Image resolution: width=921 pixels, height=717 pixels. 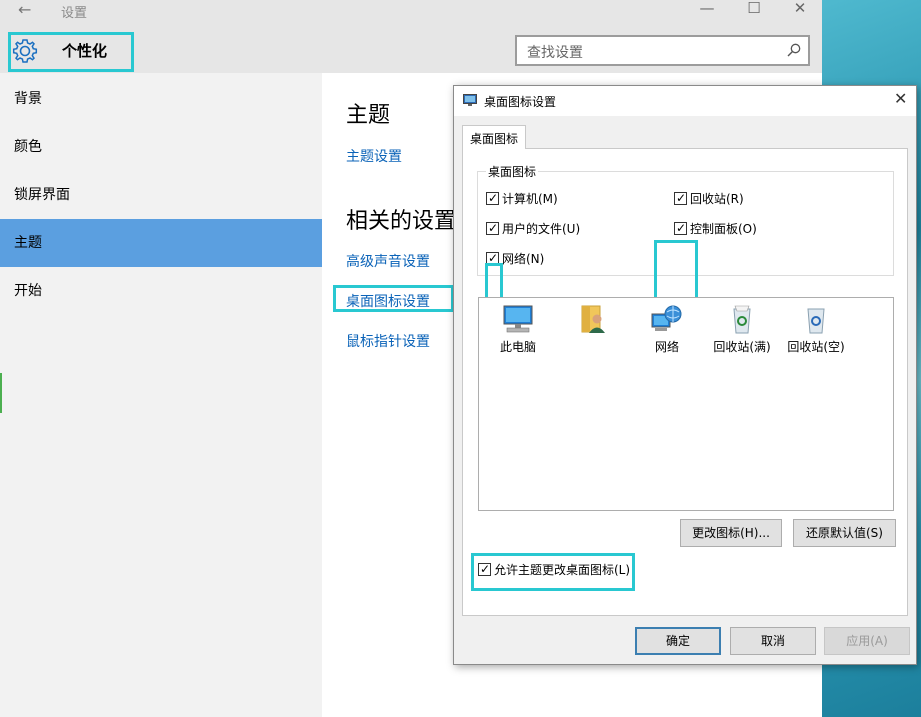 I want to click on checkbox-user-files: 用户的文件(U), so click(x=533, y=228).